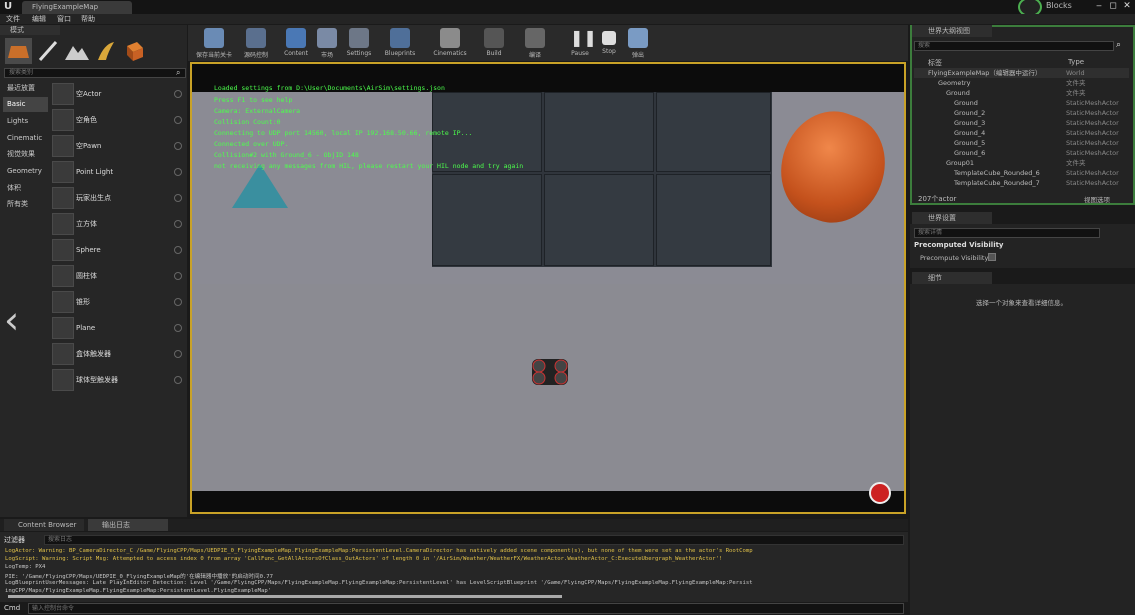  I want to click on marketplace-button: 市场, so click(327, 43).